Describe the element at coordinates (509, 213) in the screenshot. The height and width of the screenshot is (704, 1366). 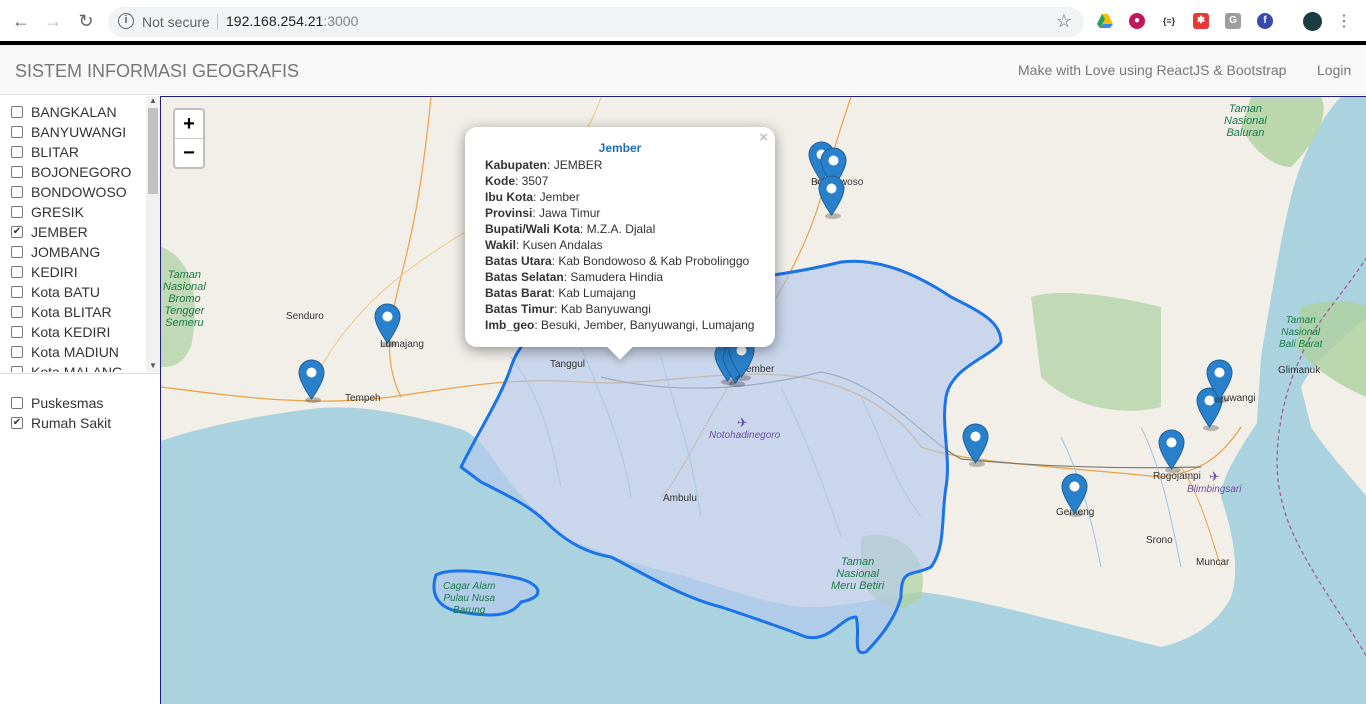
I see `popup-row-key: Provinsi` at that location.